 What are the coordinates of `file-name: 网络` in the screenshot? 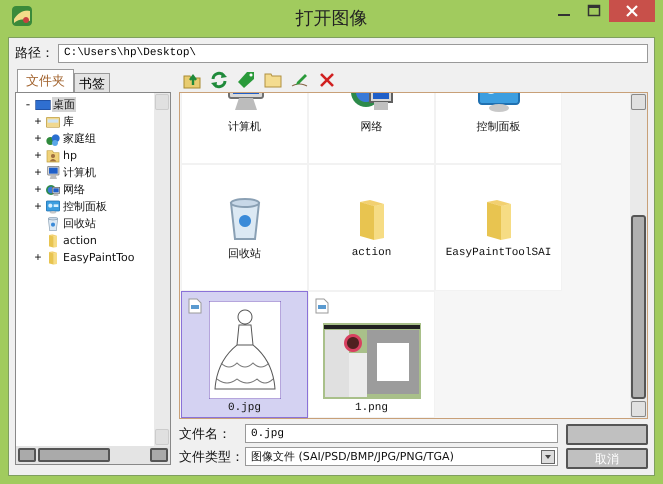 It's located at (371, 127).